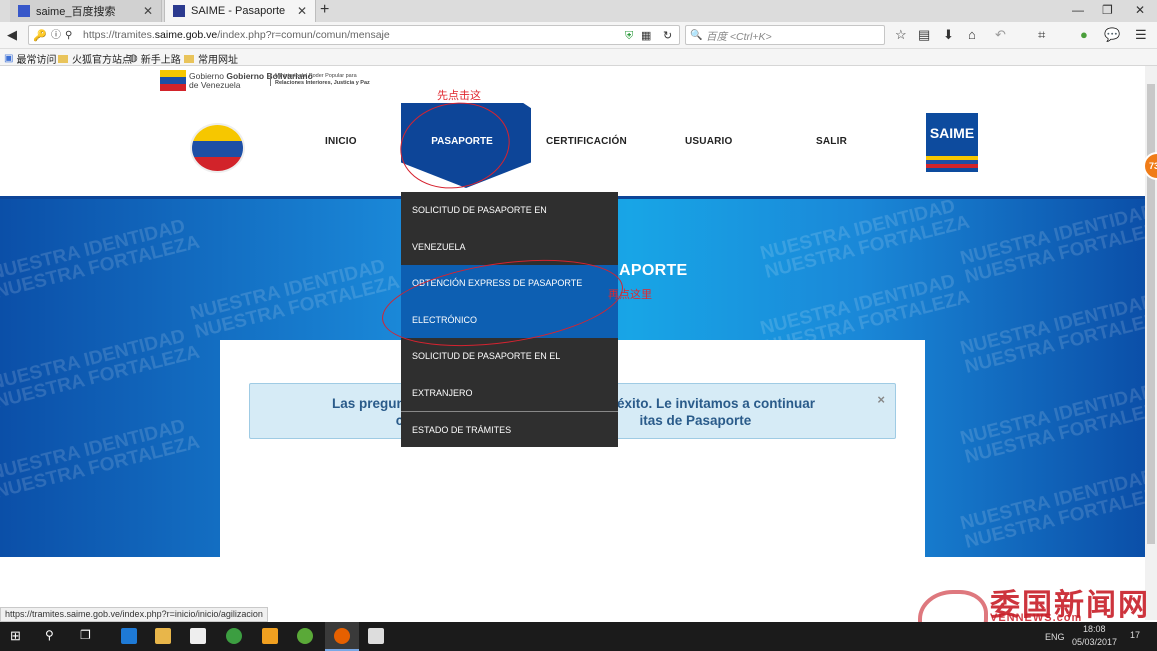  I want to click on clock-date: 05/03/2017, so click(1094, 642).